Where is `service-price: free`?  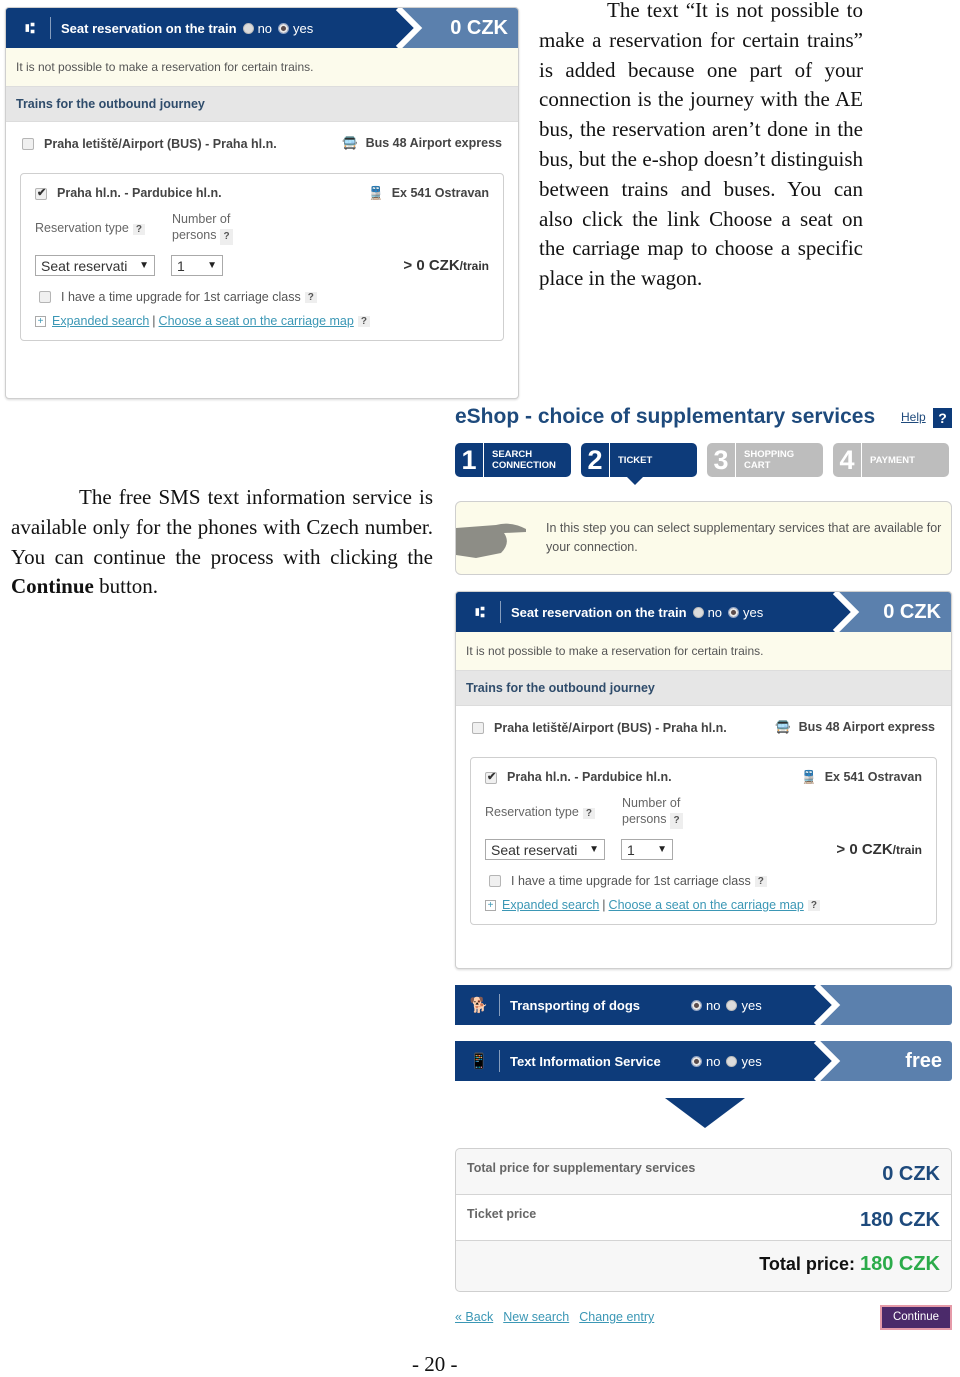
service-price: free is located at coordinates (923, 1060).